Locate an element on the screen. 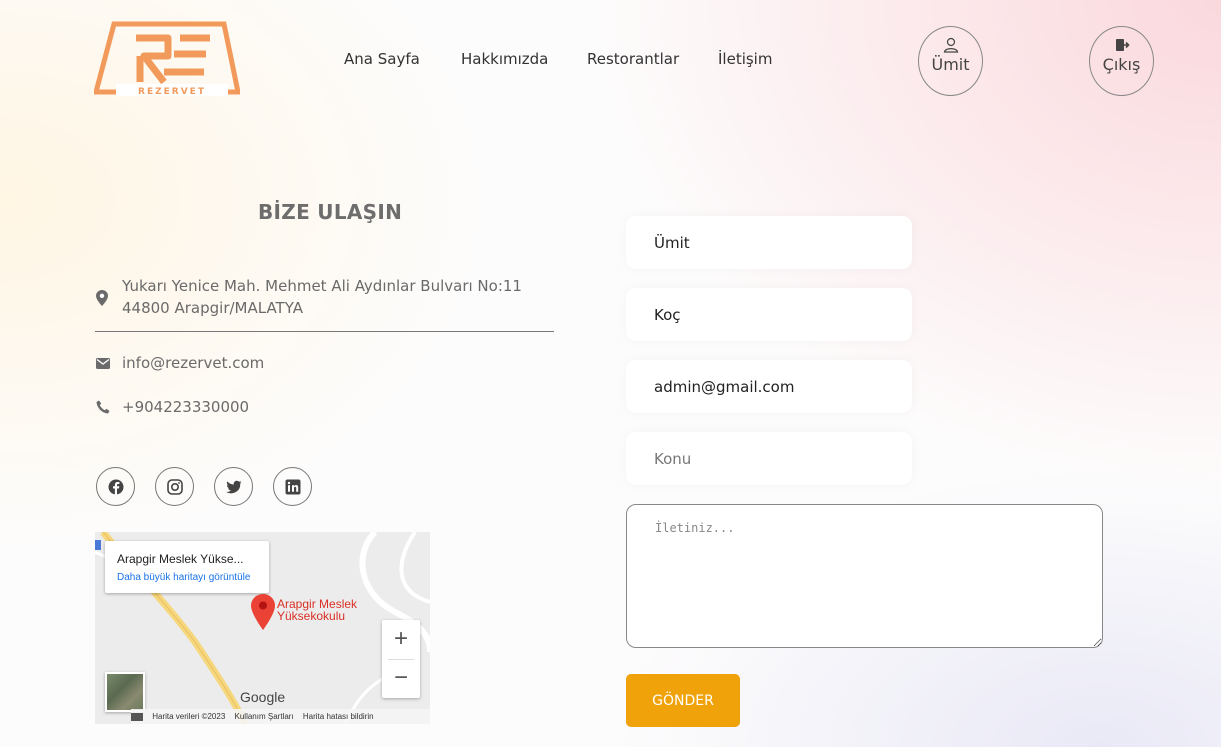 This screenshot has width=1221, height=747. zoom-separator is located at coordinates (401, 659).